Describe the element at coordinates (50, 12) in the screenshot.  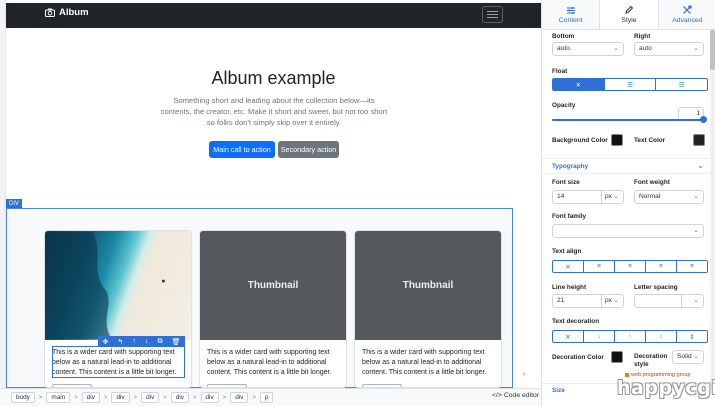
I see `camera-icon` at that location.